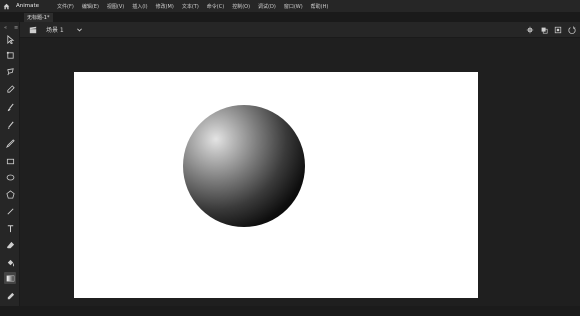 This screenshot has width=580, height=316. I want to click on fluid-brush-tool-icon, so click(10, 107).